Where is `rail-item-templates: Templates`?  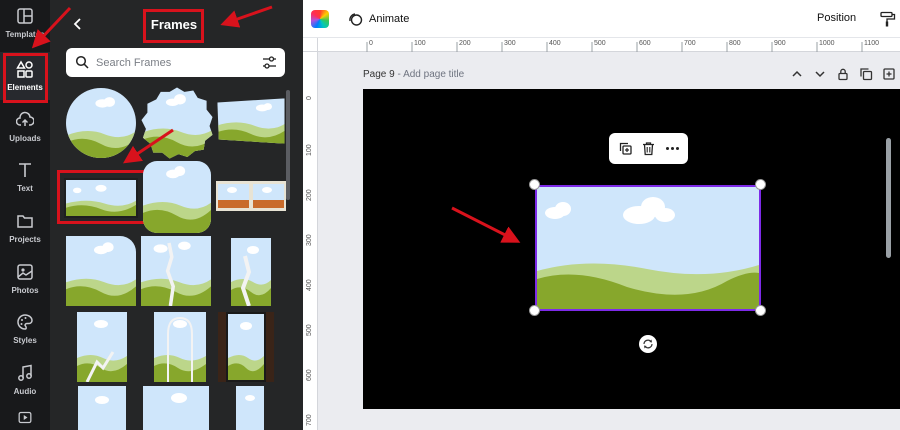 rail-item-templates: Templates is located at coordinates (25, 23).